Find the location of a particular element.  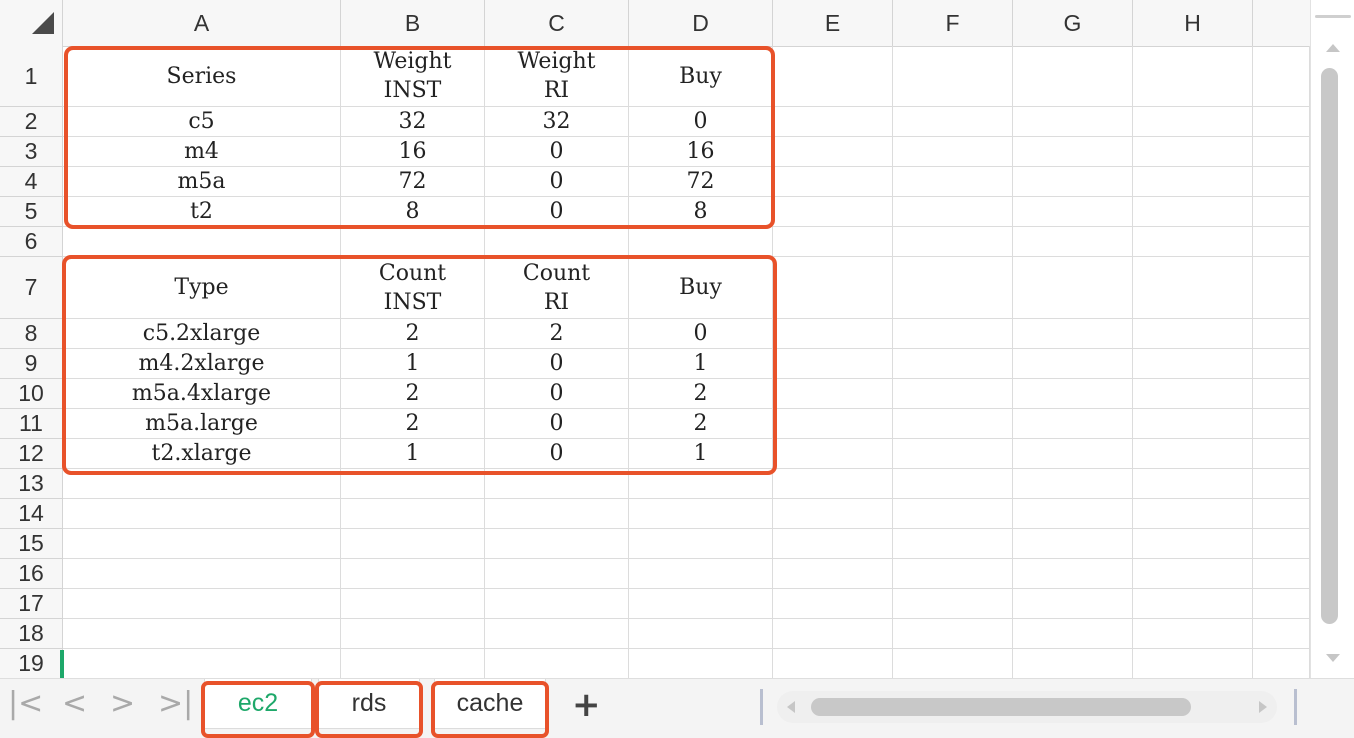

cell-g10 is located at coordinates (1073, 394).